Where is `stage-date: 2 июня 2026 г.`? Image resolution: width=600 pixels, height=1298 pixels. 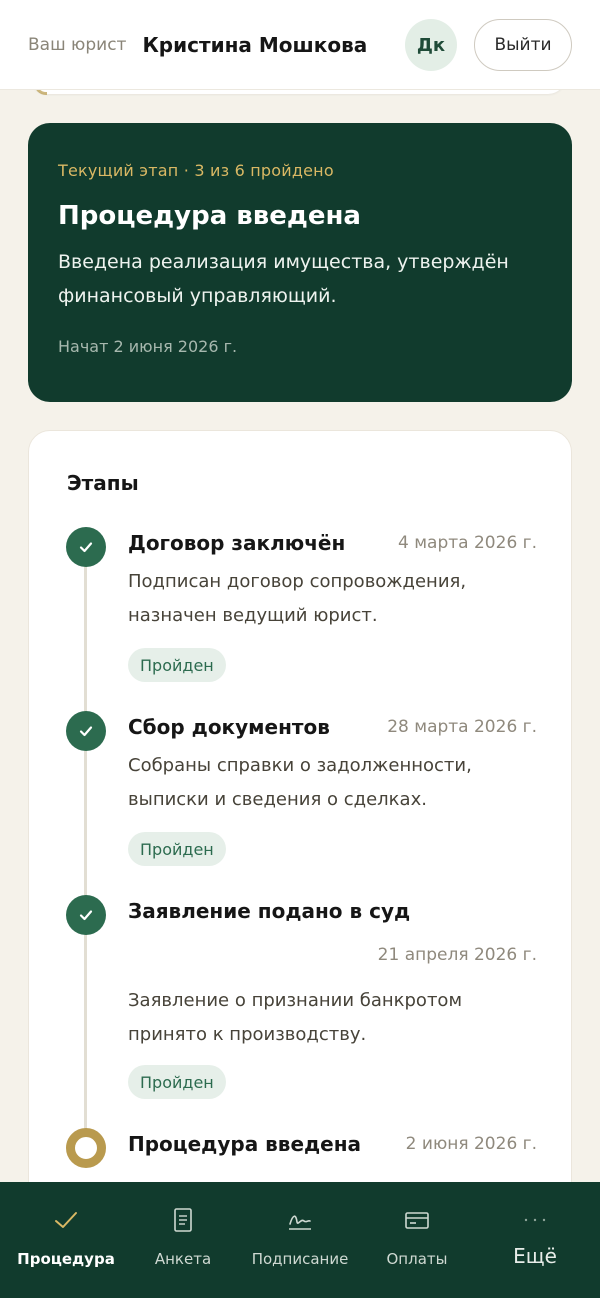 stage-date: 2 июня 2026 г. is located at coordinates (471, 1144).